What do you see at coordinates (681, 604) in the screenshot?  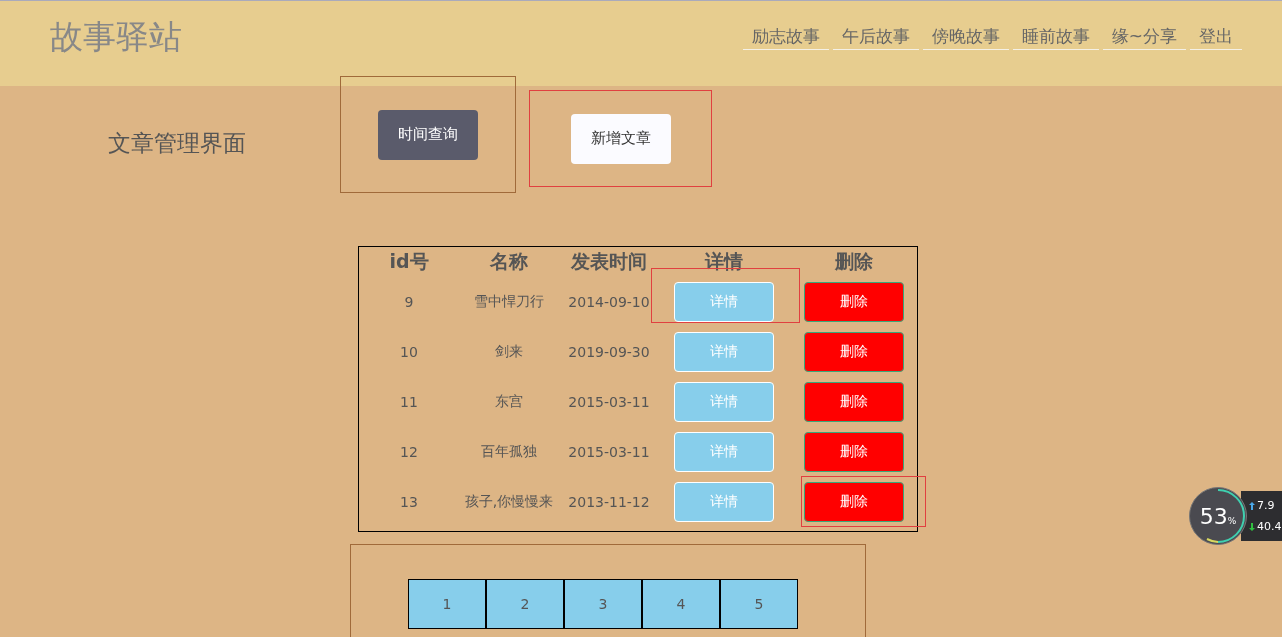 I see `page-button: 4` at bounding box center [681, 604].